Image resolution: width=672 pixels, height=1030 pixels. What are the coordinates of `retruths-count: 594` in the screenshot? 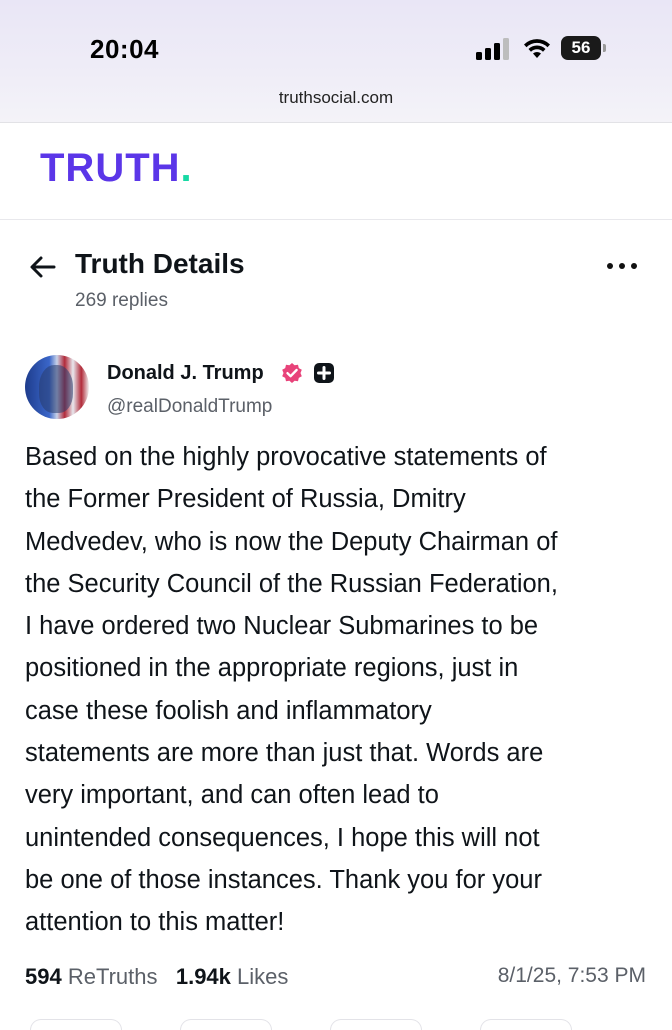 It's located at (43, 976).